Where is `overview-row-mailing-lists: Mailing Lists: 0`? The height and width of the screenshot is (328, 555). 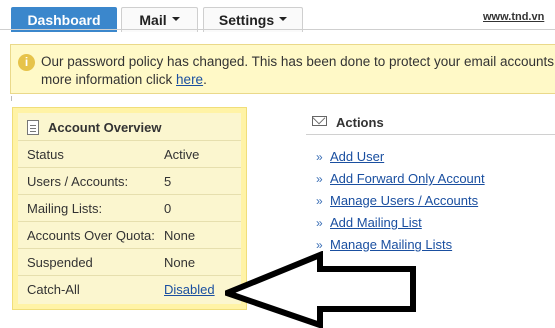
overview-row-mailing-lists: Mailing Lists: 0 is located at coordinates (129, 208).